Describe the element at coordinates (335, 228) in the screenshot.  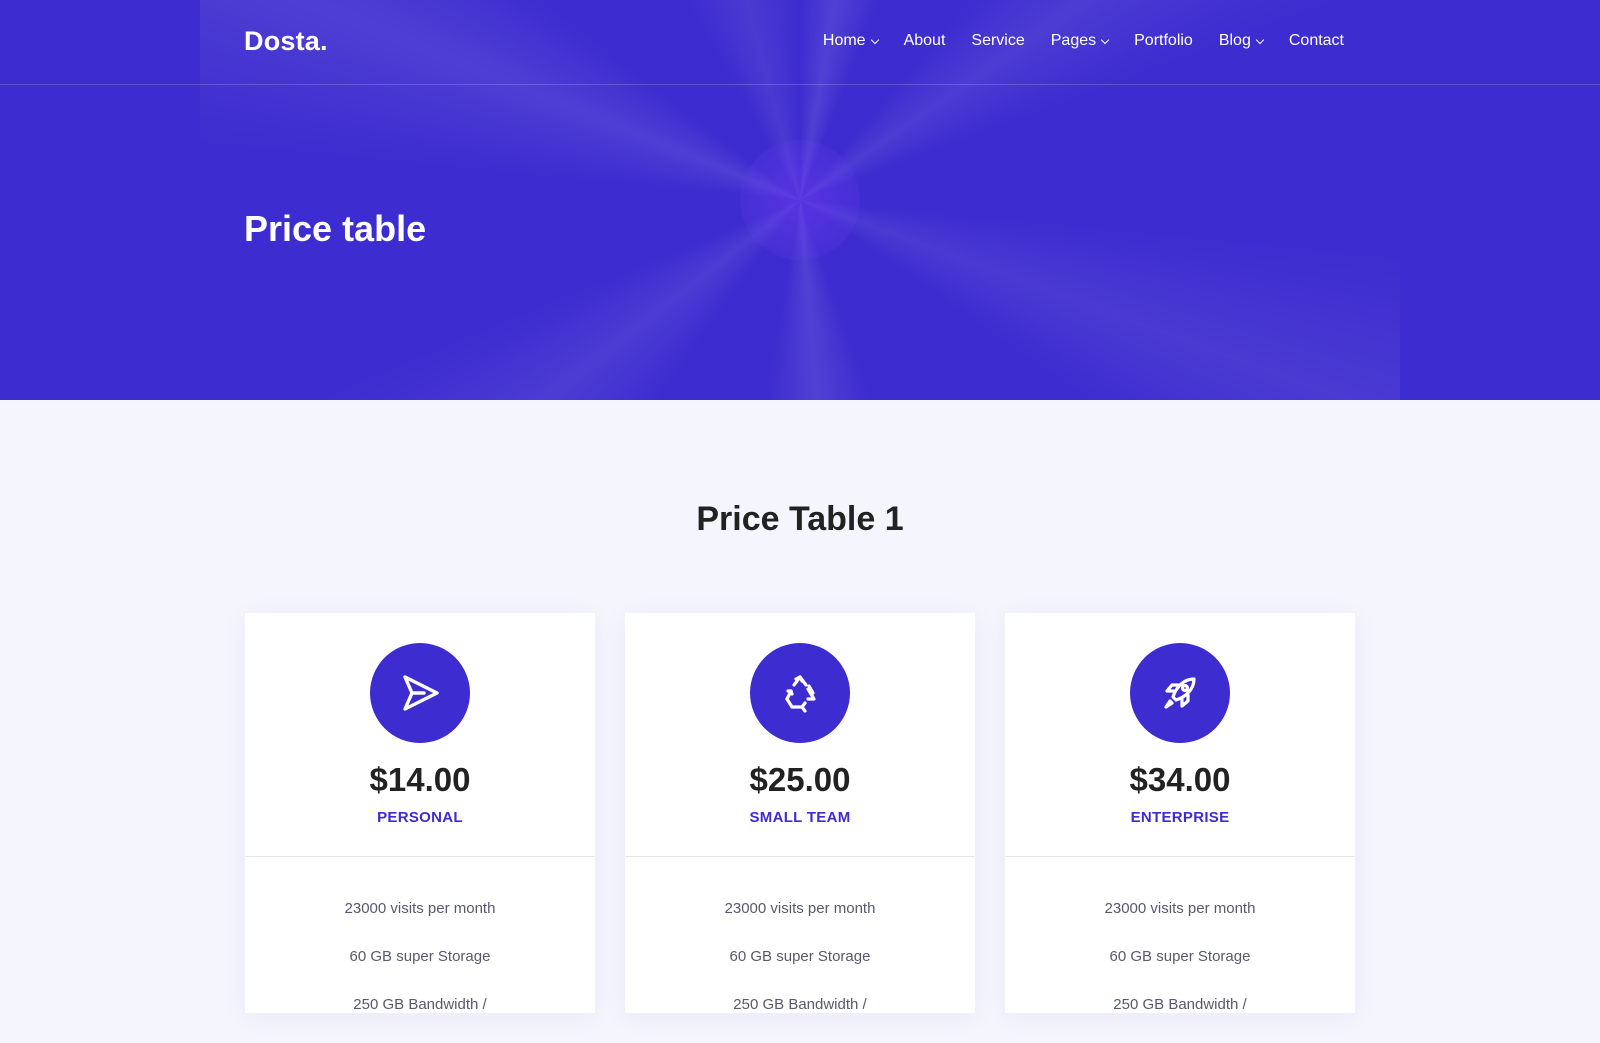
I see `page-title: Price table` at that location.